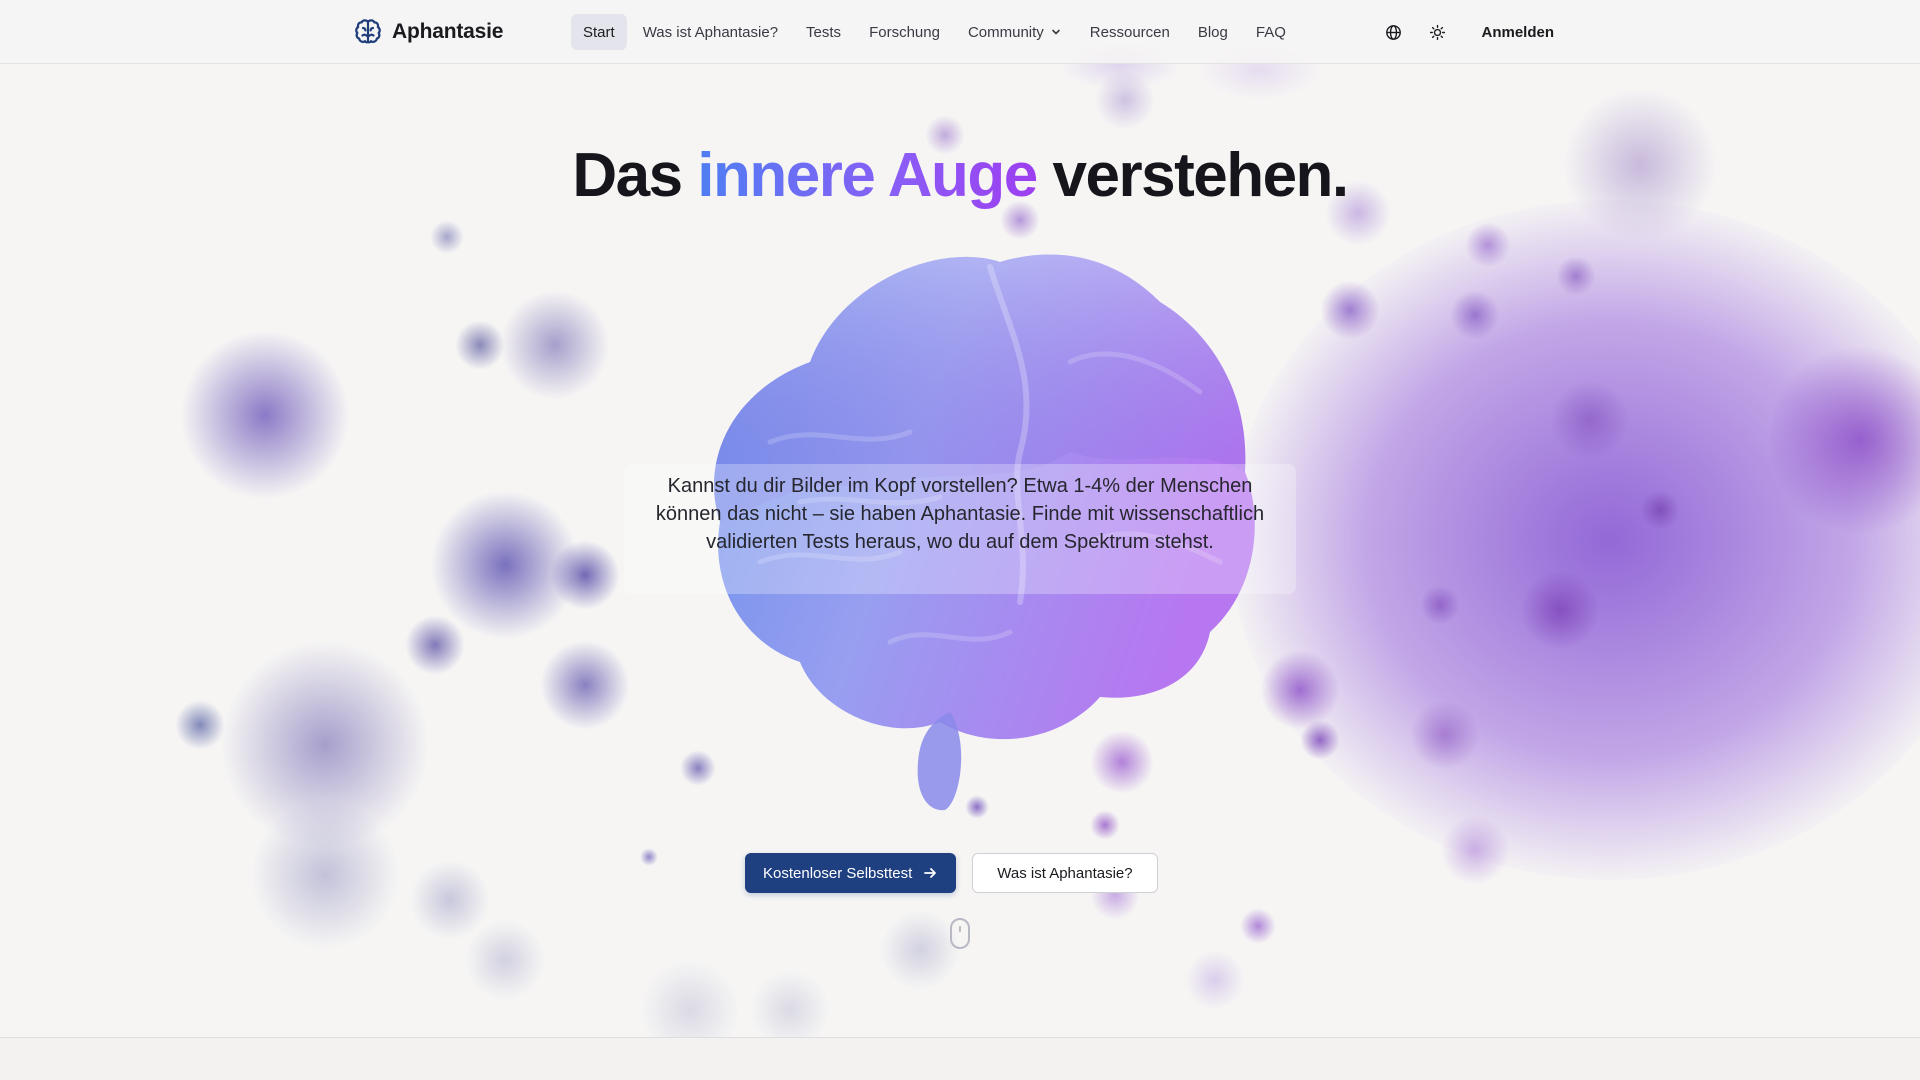 The width and height of the screenshot is (1920, 1080). Describe the element at coordinates (1065, 873) in the screenshot. I see `what-is-aphantasia-button: Was ist Aphantasie?` at that location.